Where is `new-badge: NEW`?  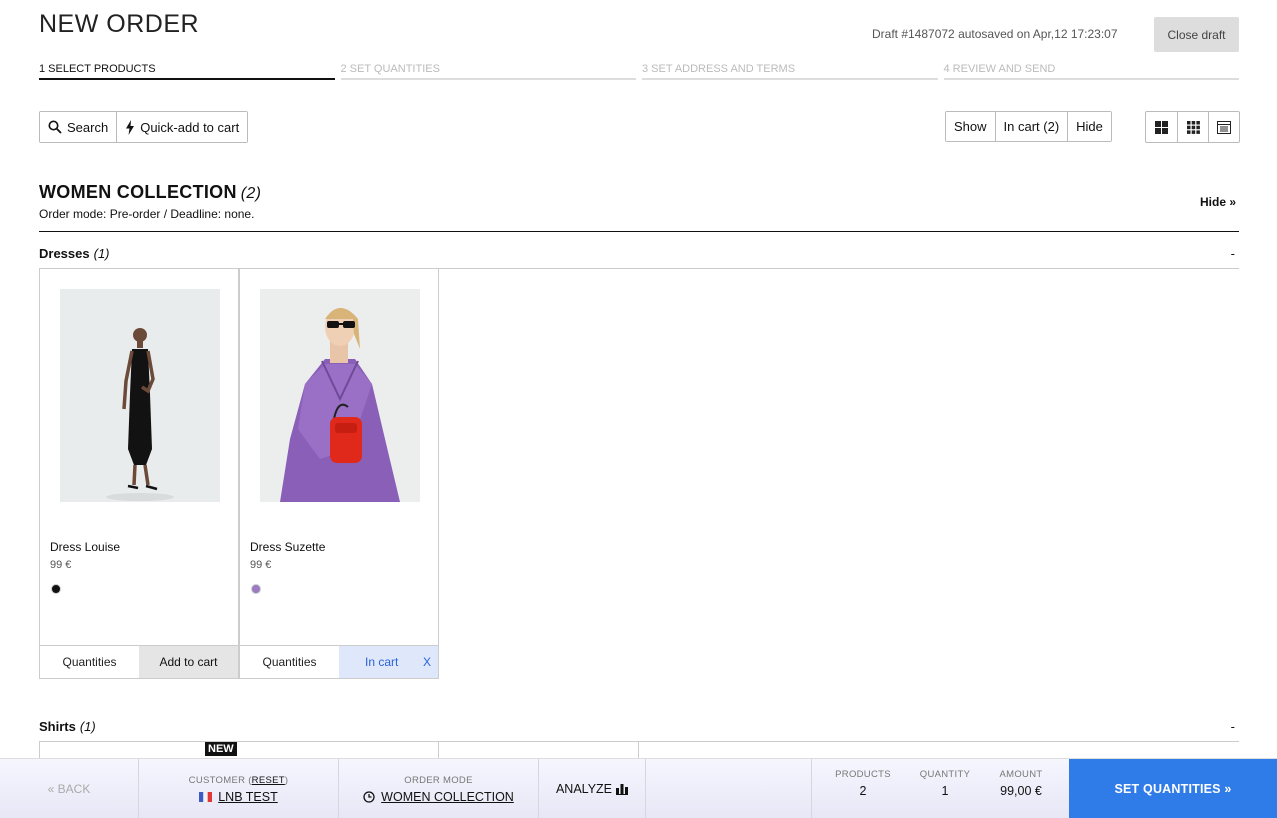
new-badge: NEW is located at coordinates (221, 749).